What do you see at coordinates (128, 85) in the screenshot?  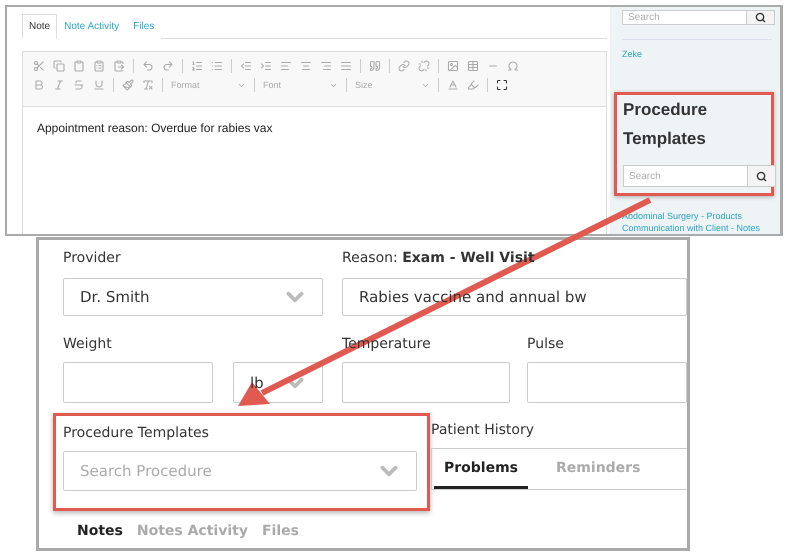 I see `brush-icon` at bounding box center [128, 85].